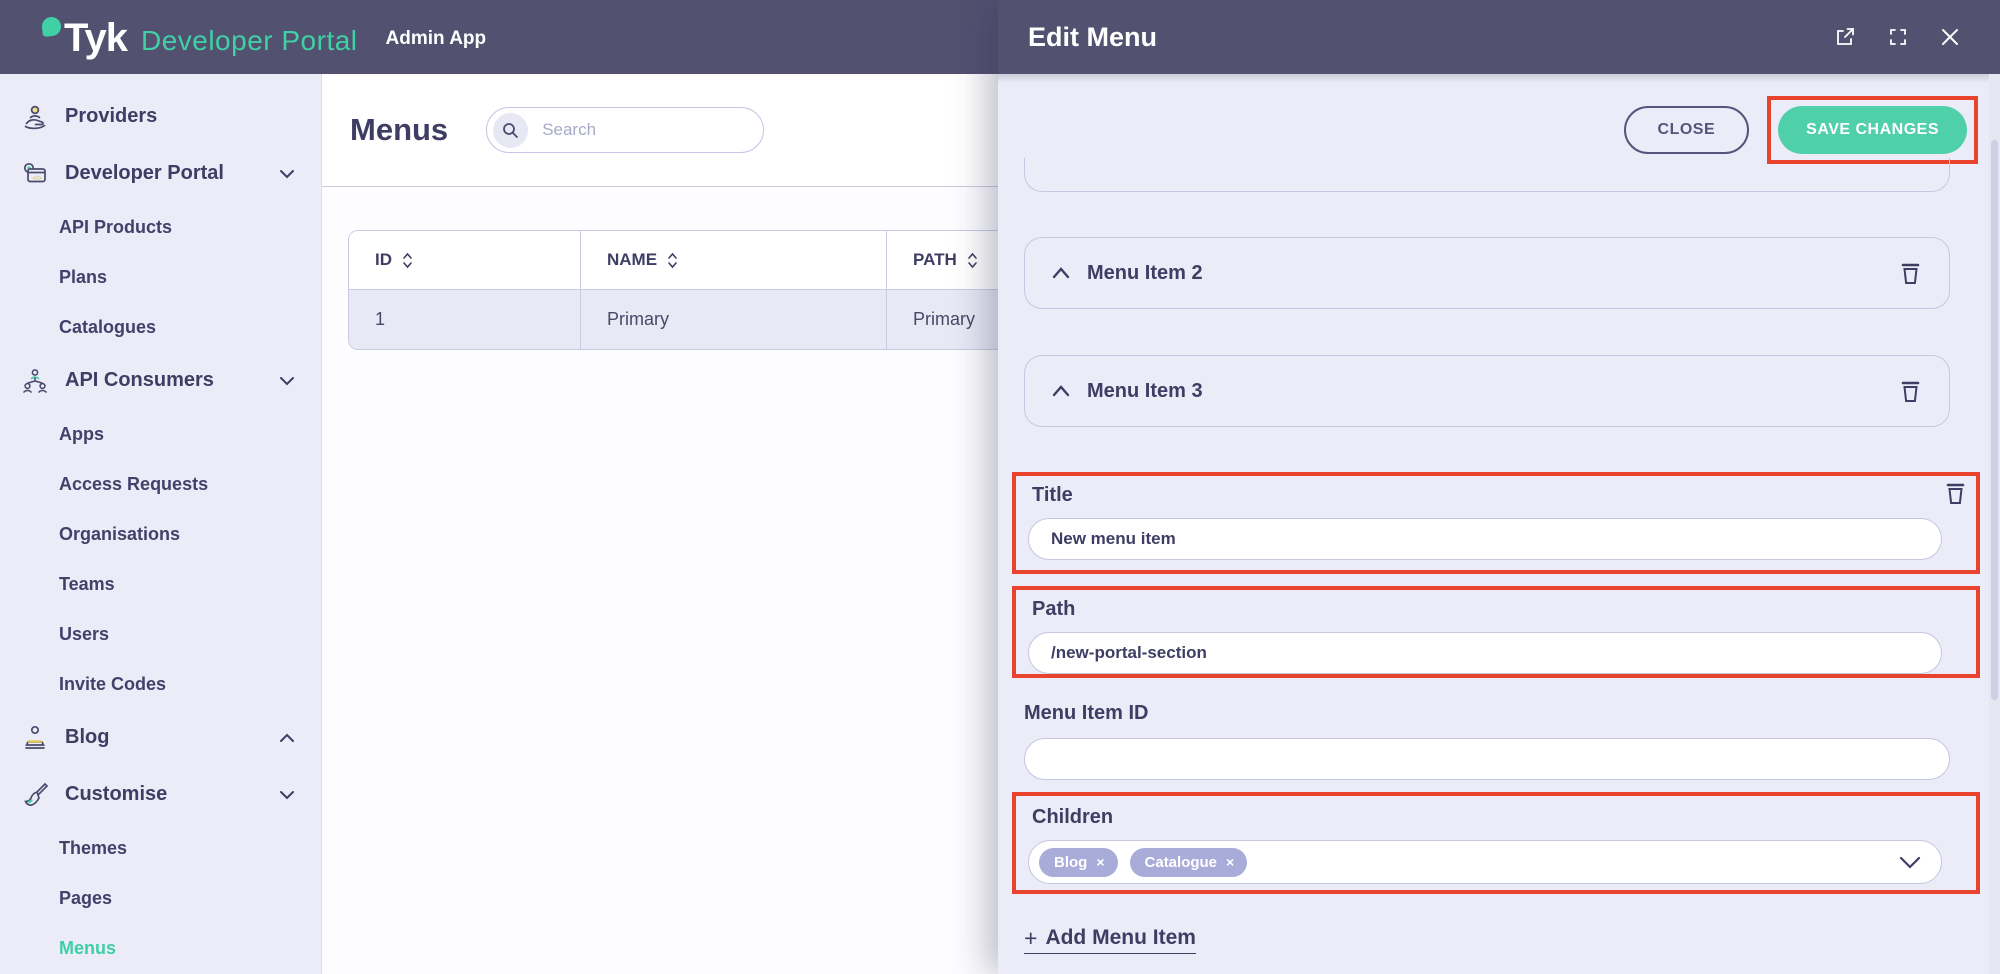 The image size is (2000, 974). What do you see at coordinates (1487, 175) in the screenshot?
I see `menu-item-card-partial` at bounding box center [1487, 175].